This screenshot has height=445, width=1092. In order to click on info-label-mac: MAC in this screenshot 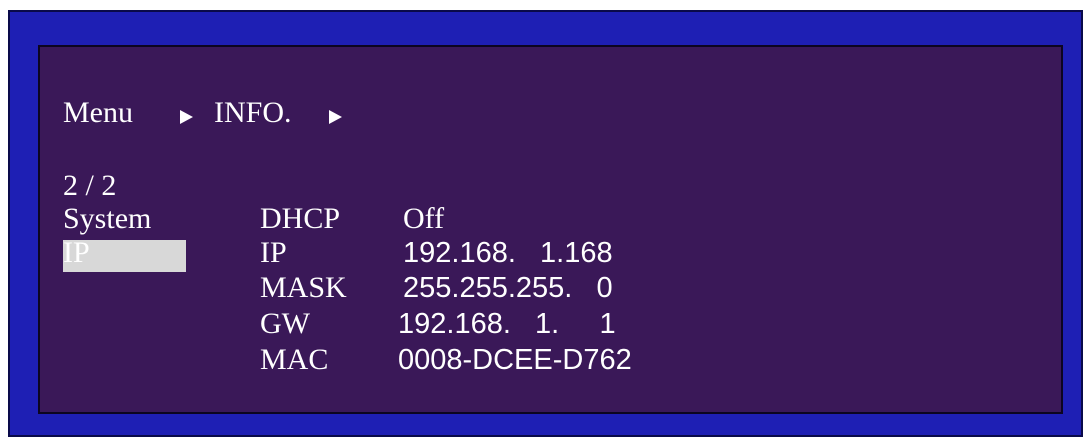, I will do `click(294, 359)`.